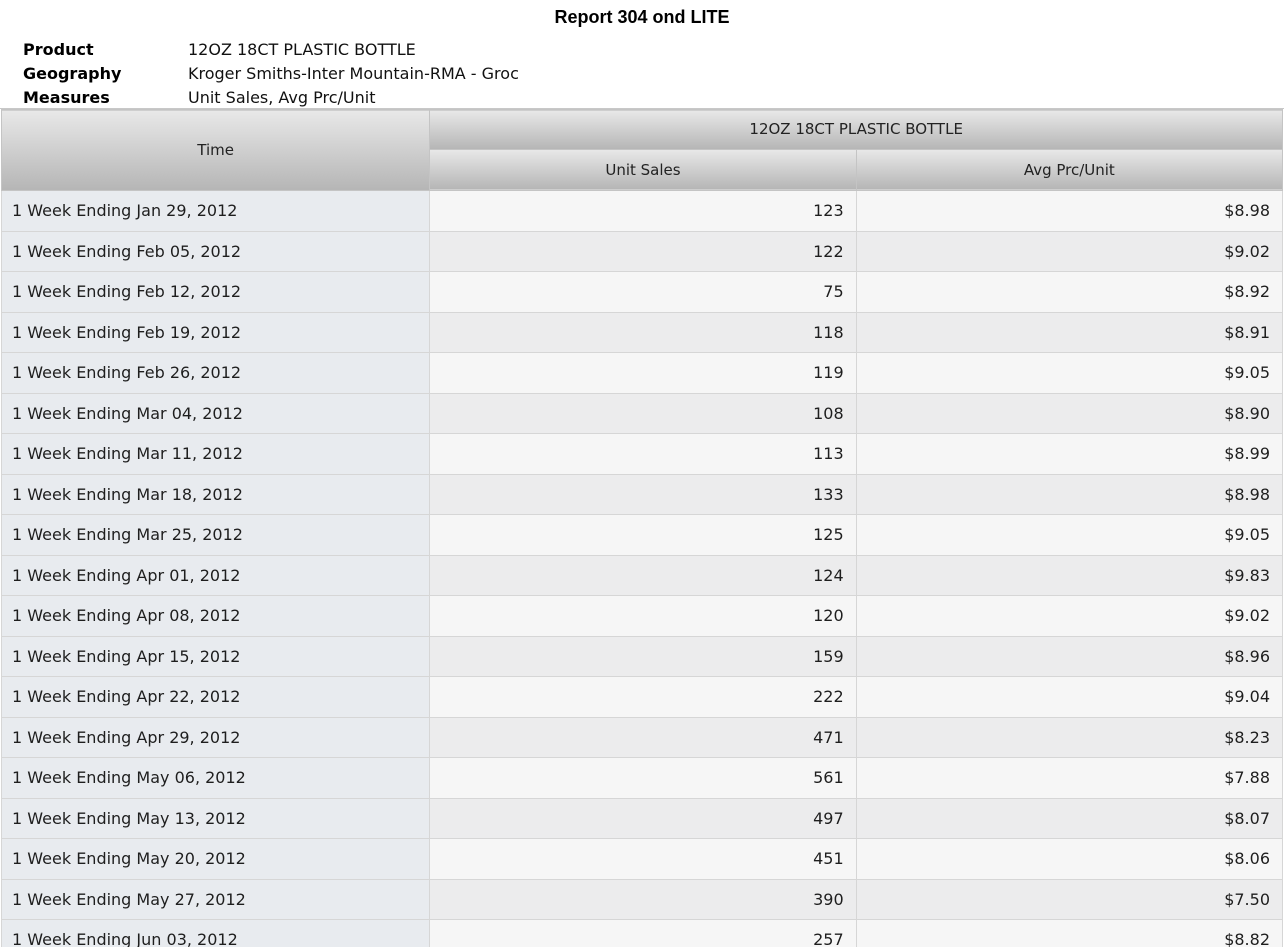  I want to click on time-cell: 1 Week Ending Apr 15, 2012, so click(216, 656).